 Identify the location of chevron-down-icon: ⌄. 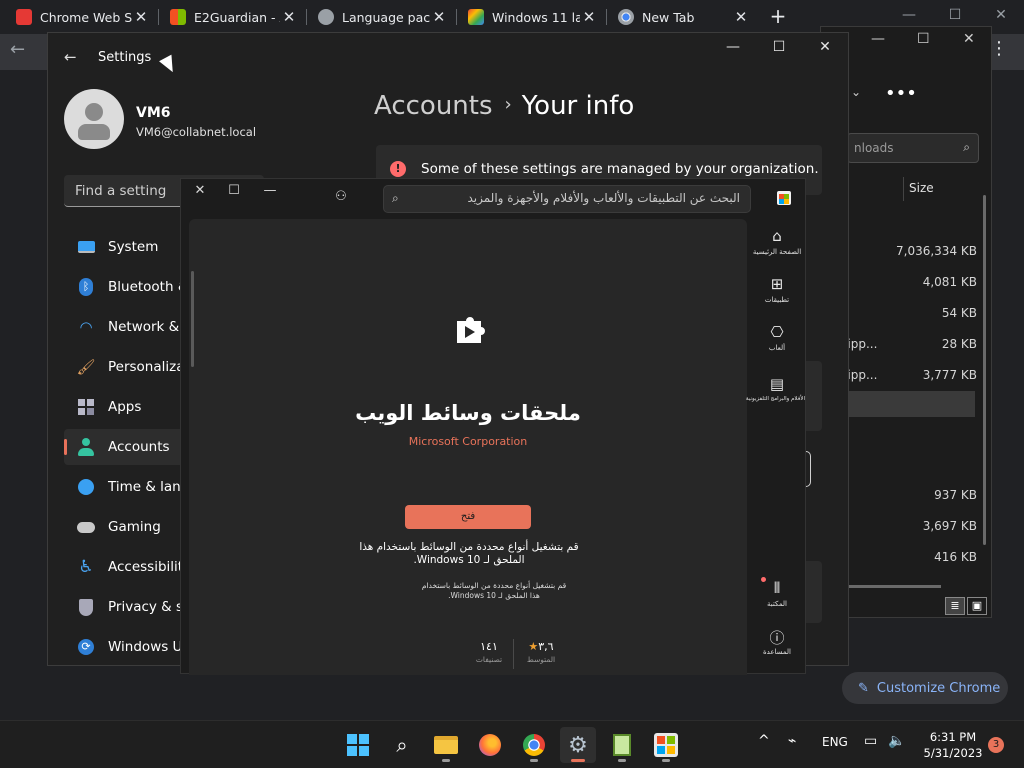
(856, 92).